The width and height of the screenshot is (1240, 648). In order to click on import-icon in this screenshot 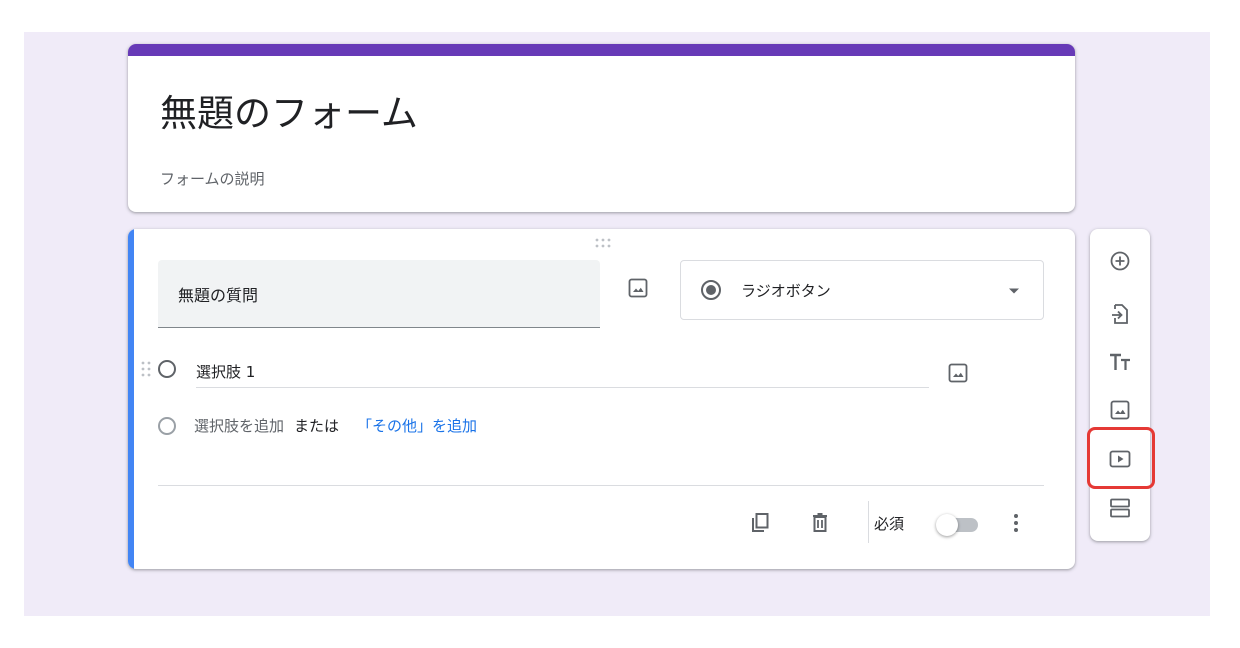, I will do `click(1120, 314)`.